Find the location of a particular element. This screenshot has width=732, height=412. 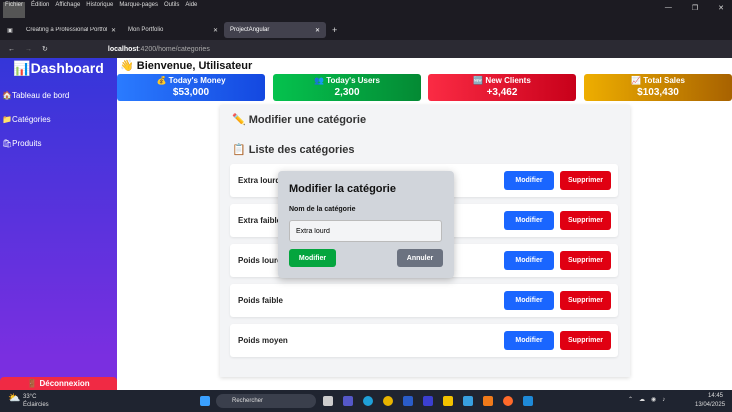

menu-edition: Édition is located at coordinates (40, 10).